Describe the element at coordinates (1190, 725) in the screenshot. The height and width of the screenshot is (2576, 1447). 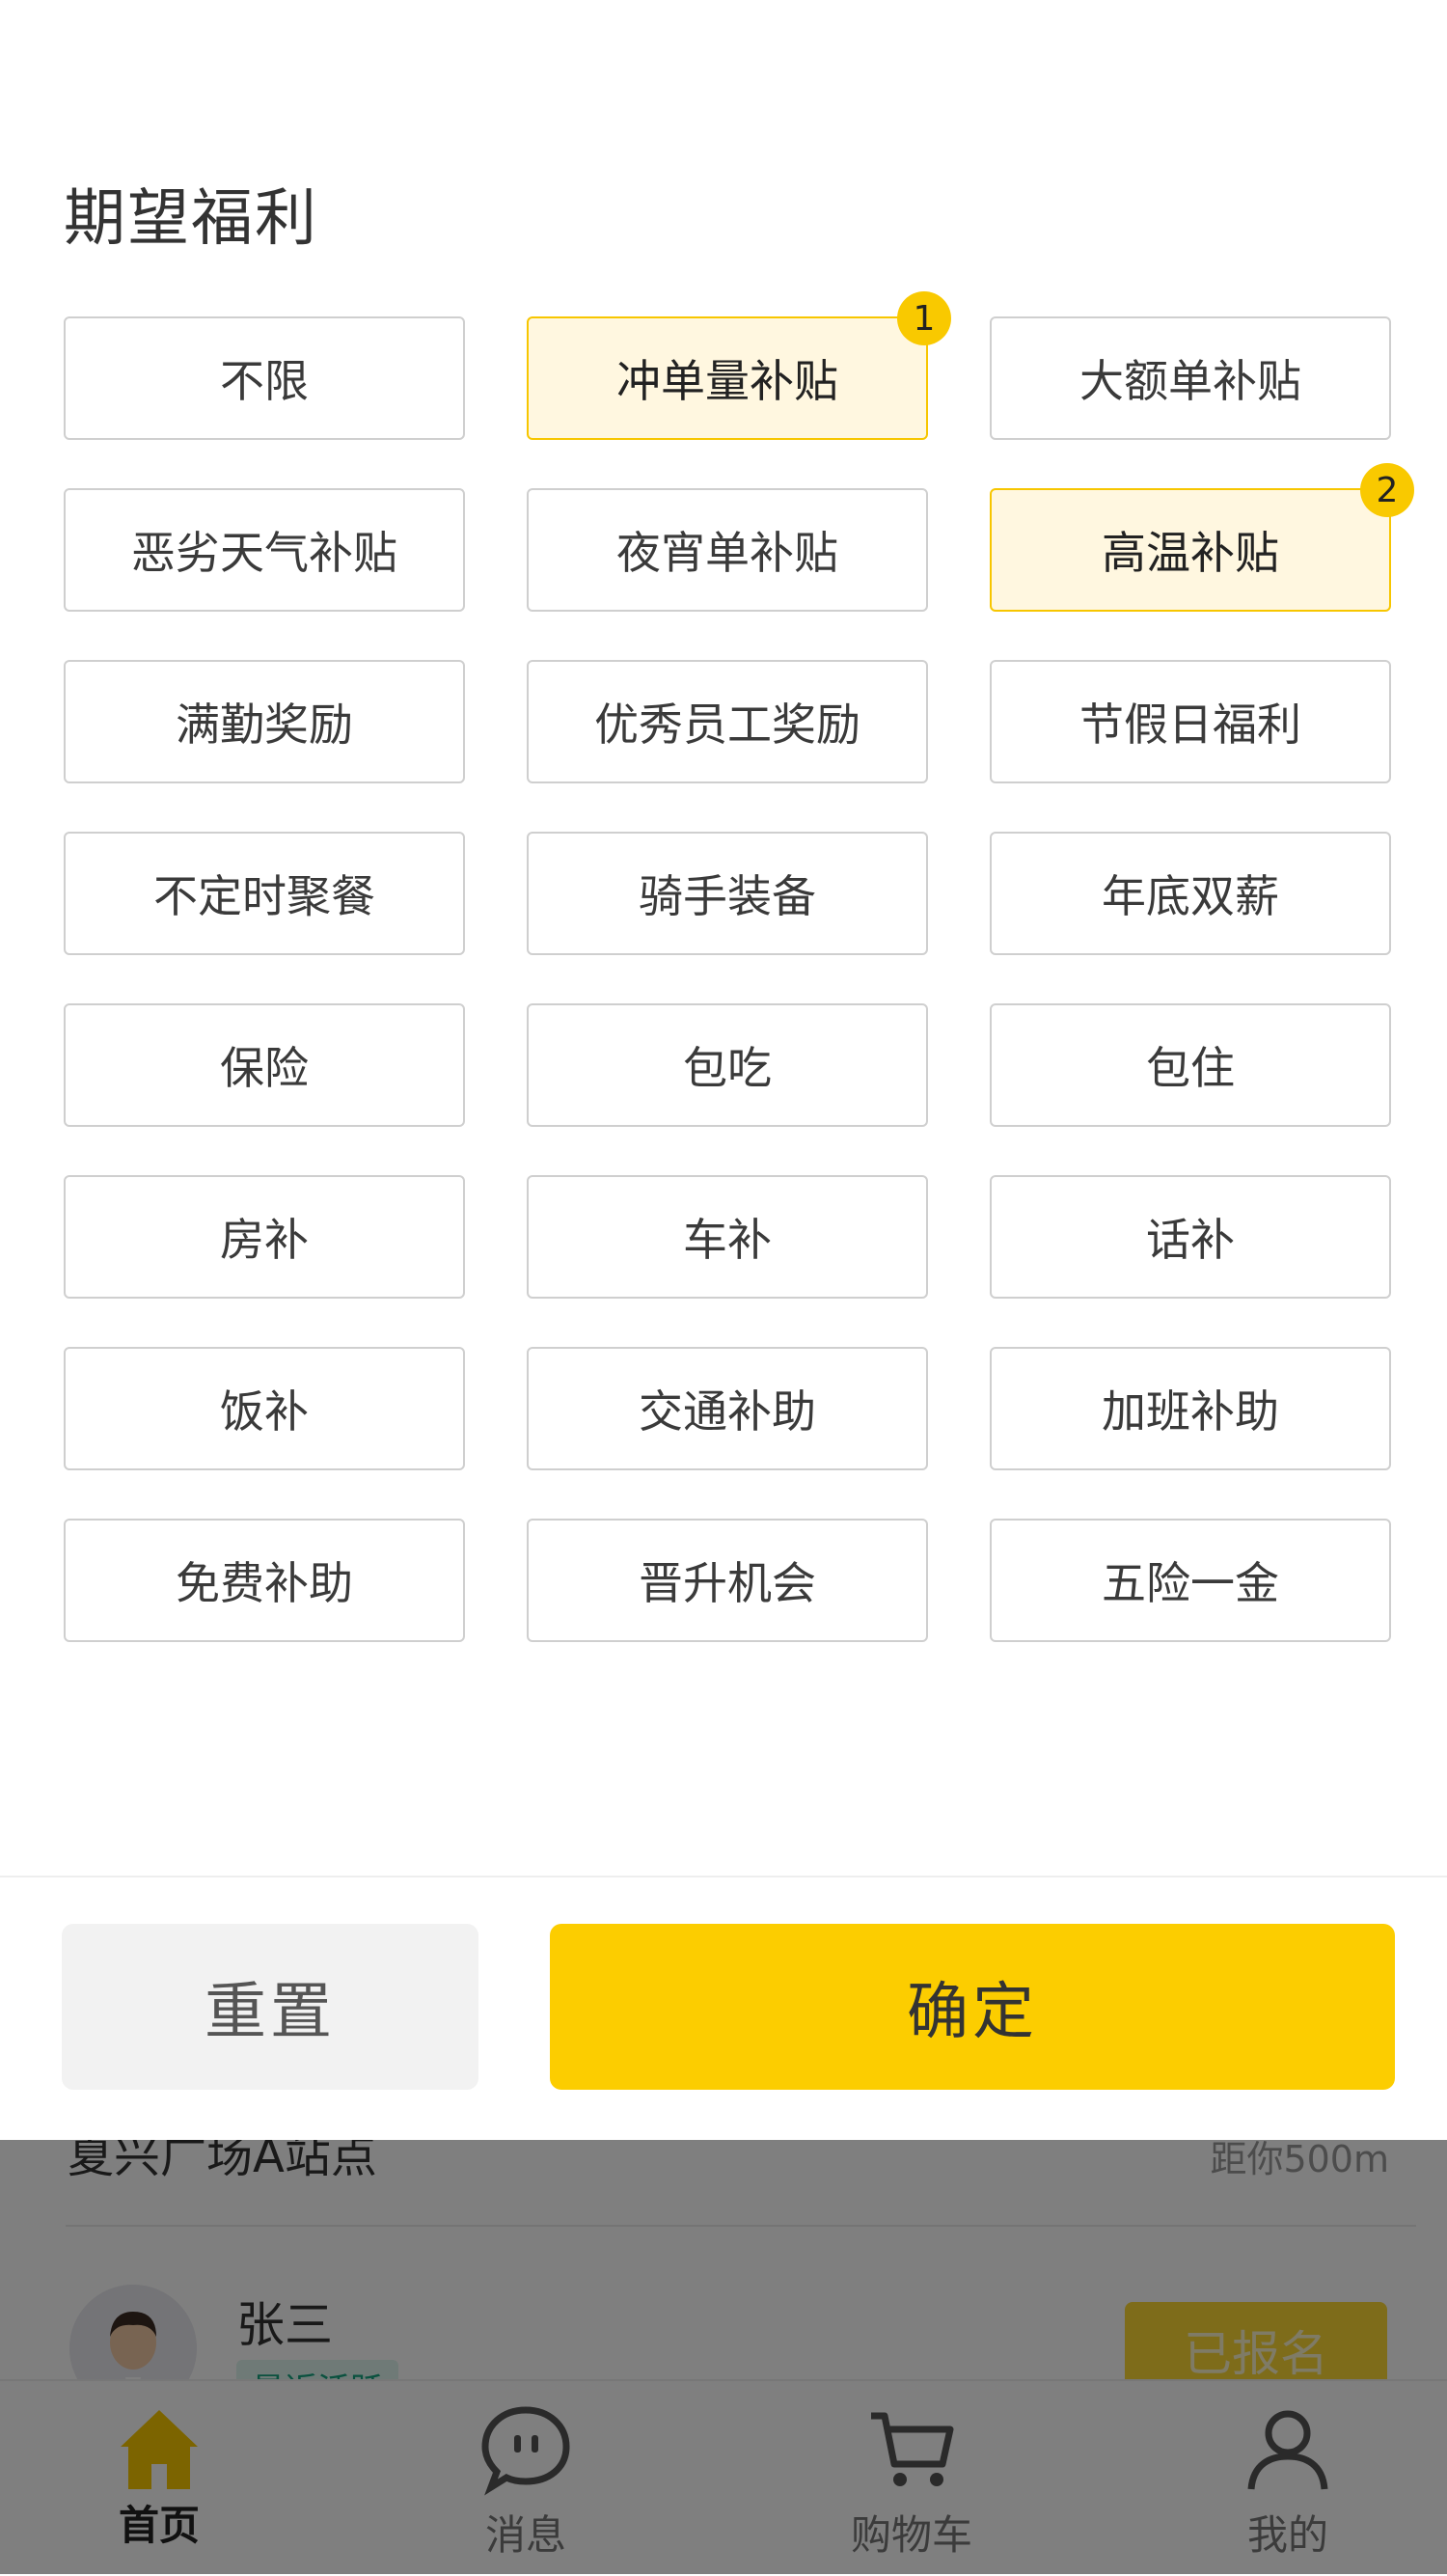
I see `benefit-option-label: 节假日福利` at that location.